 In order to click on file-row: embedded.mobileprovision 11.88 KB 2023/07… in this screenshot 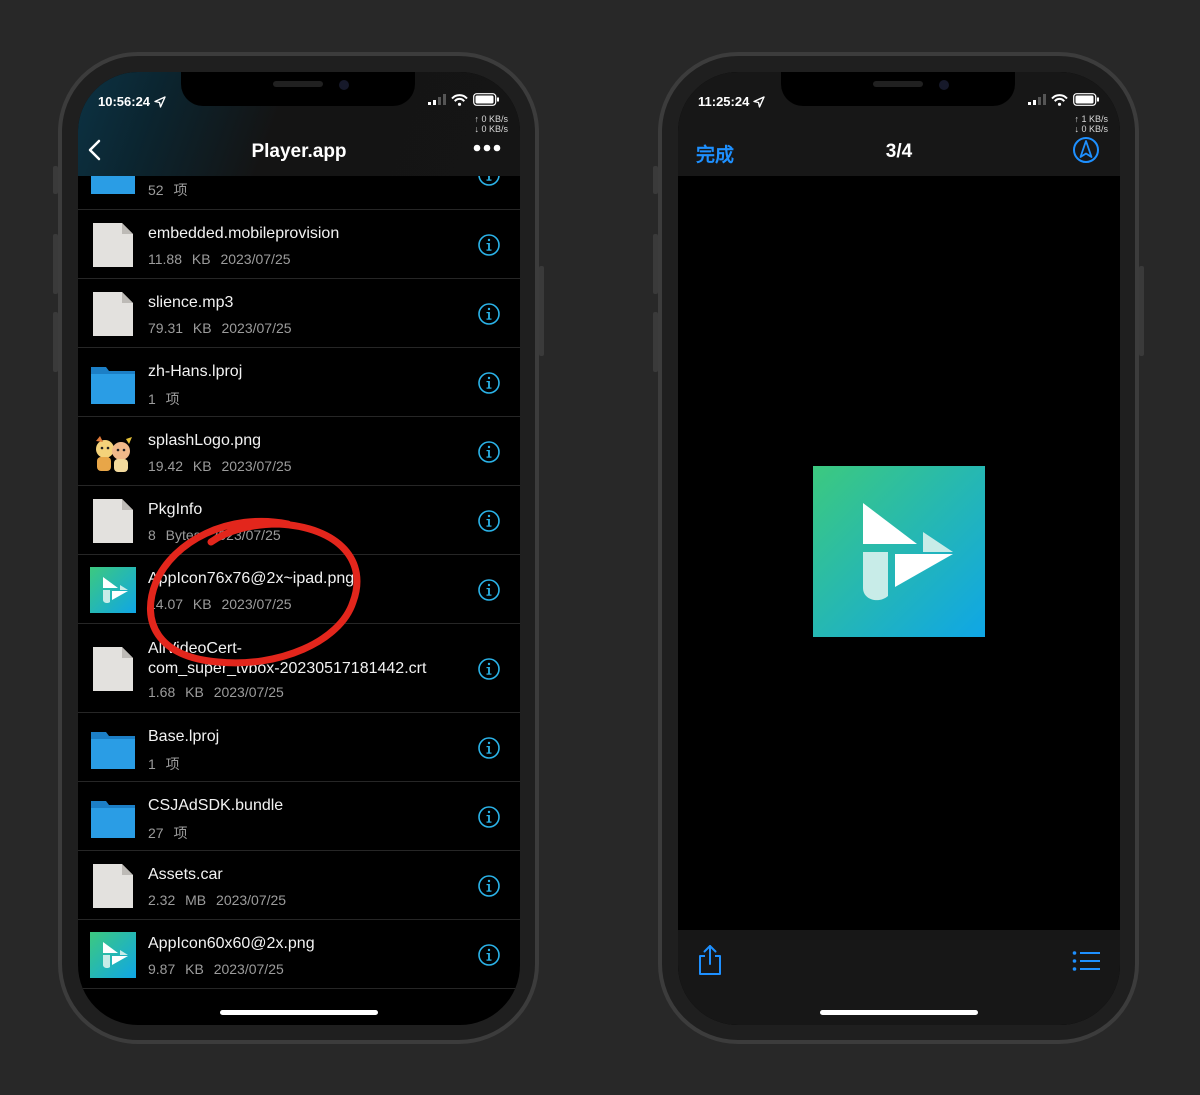, I will do `click(299, 244)`.